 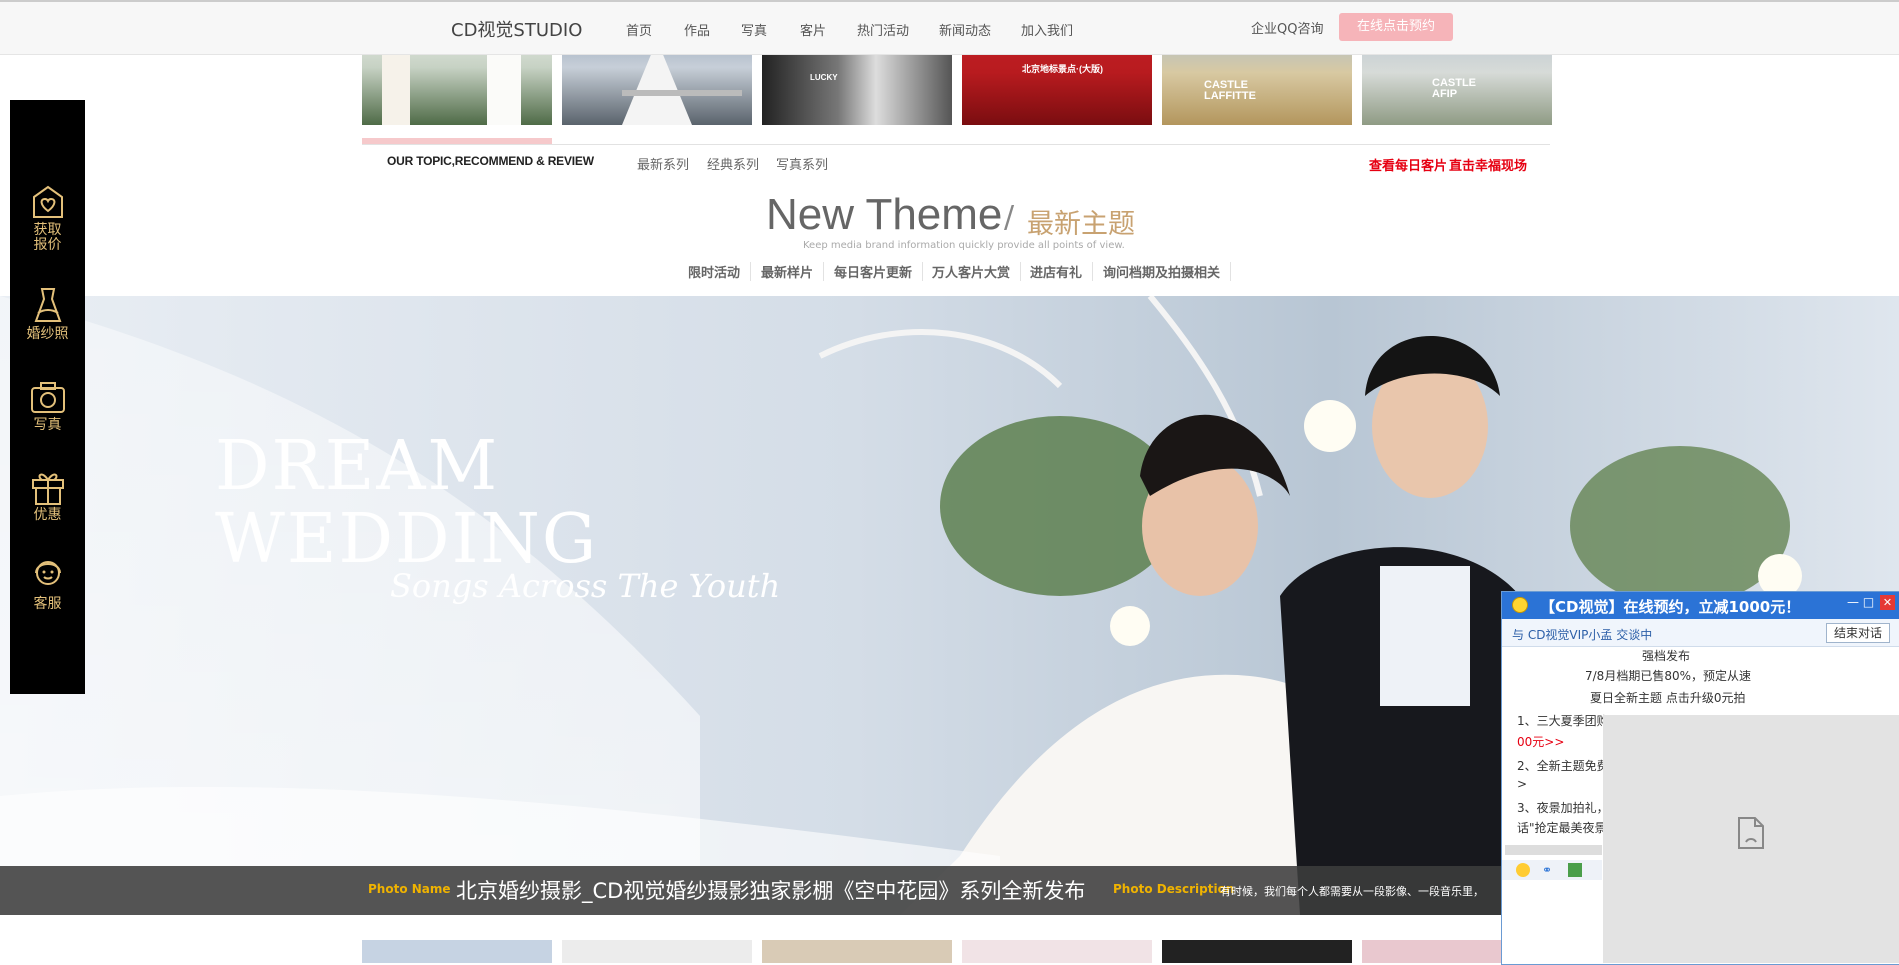 I want to click on happy-scene-link: 直击幸福现场, so click(x=1488, y=164).